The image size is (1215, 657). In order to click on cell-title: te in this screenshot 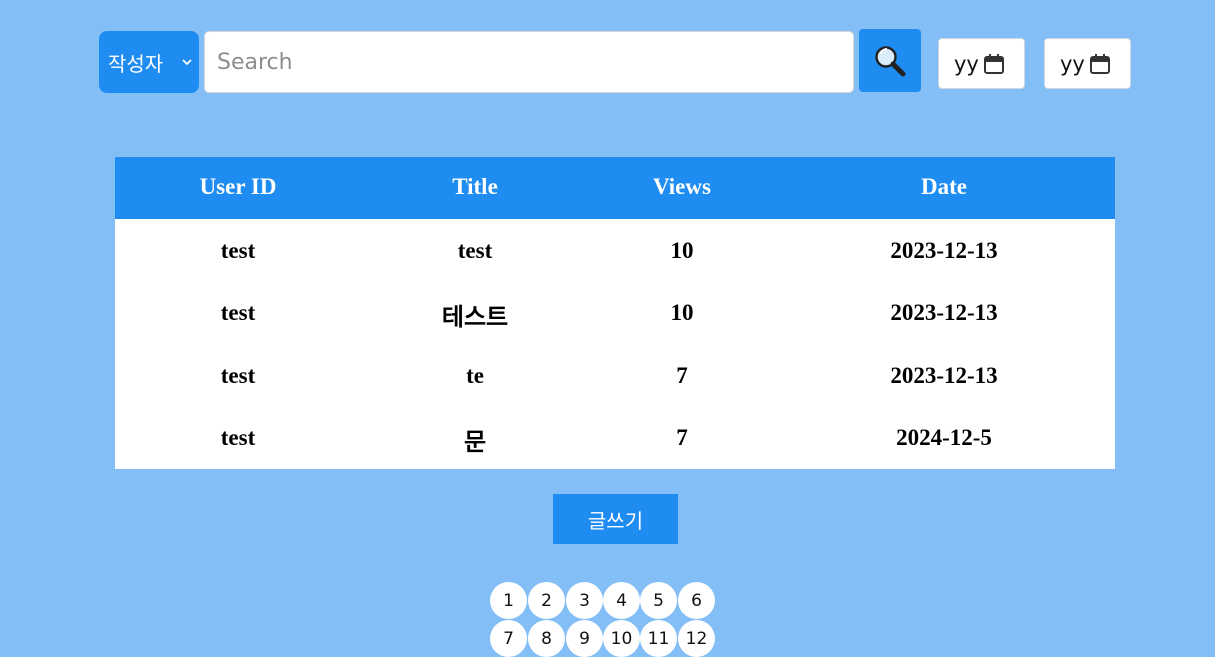, I will do `click(475, 376)`.